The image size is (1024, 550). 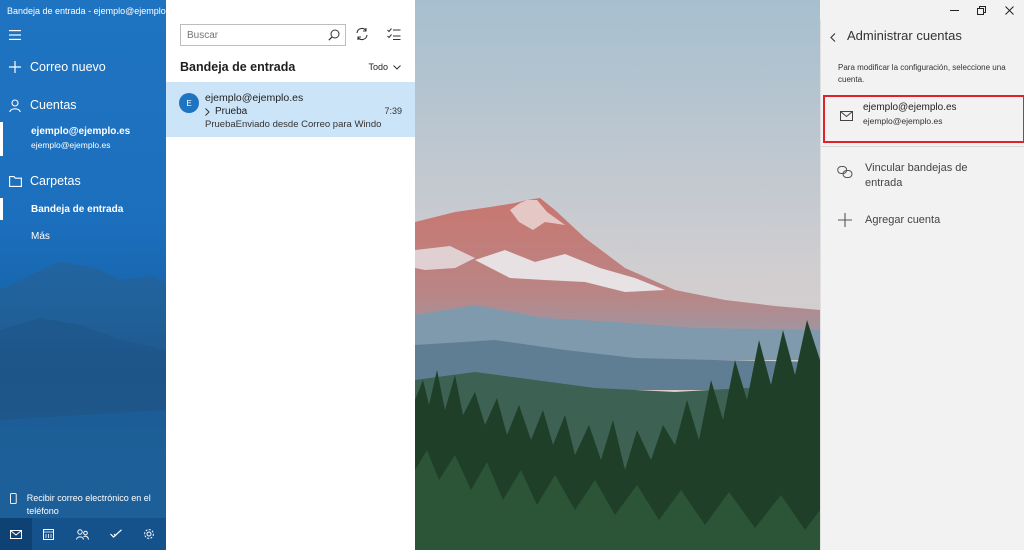 What do you see at coordinates (334, 35) in the screenshot?
I see `search-icon` at bounding box center [334, 35].